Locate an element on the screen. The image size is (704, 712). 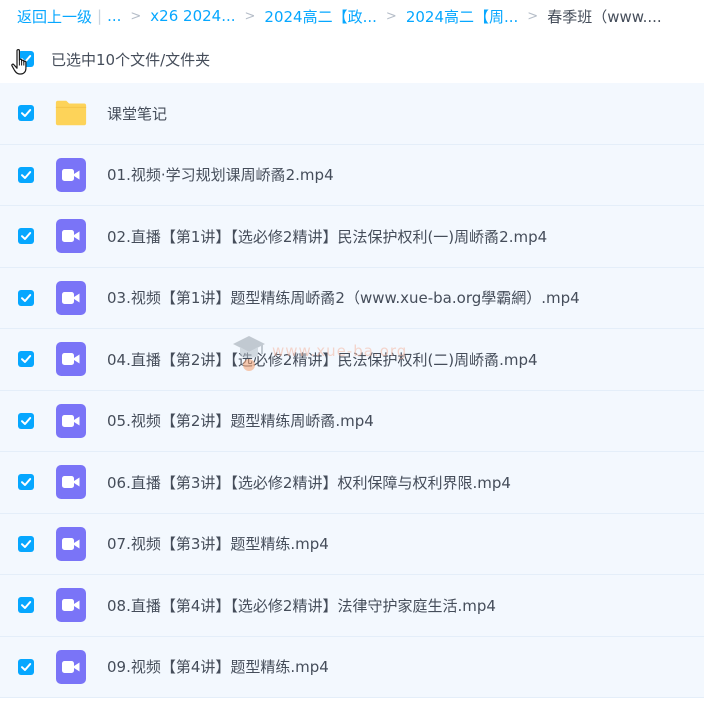
file-name: 02.直播【第1讲】【选必修2精讲】民法保护权利(一)周峤矞2.mp4 is located at coordinates (327, 236).